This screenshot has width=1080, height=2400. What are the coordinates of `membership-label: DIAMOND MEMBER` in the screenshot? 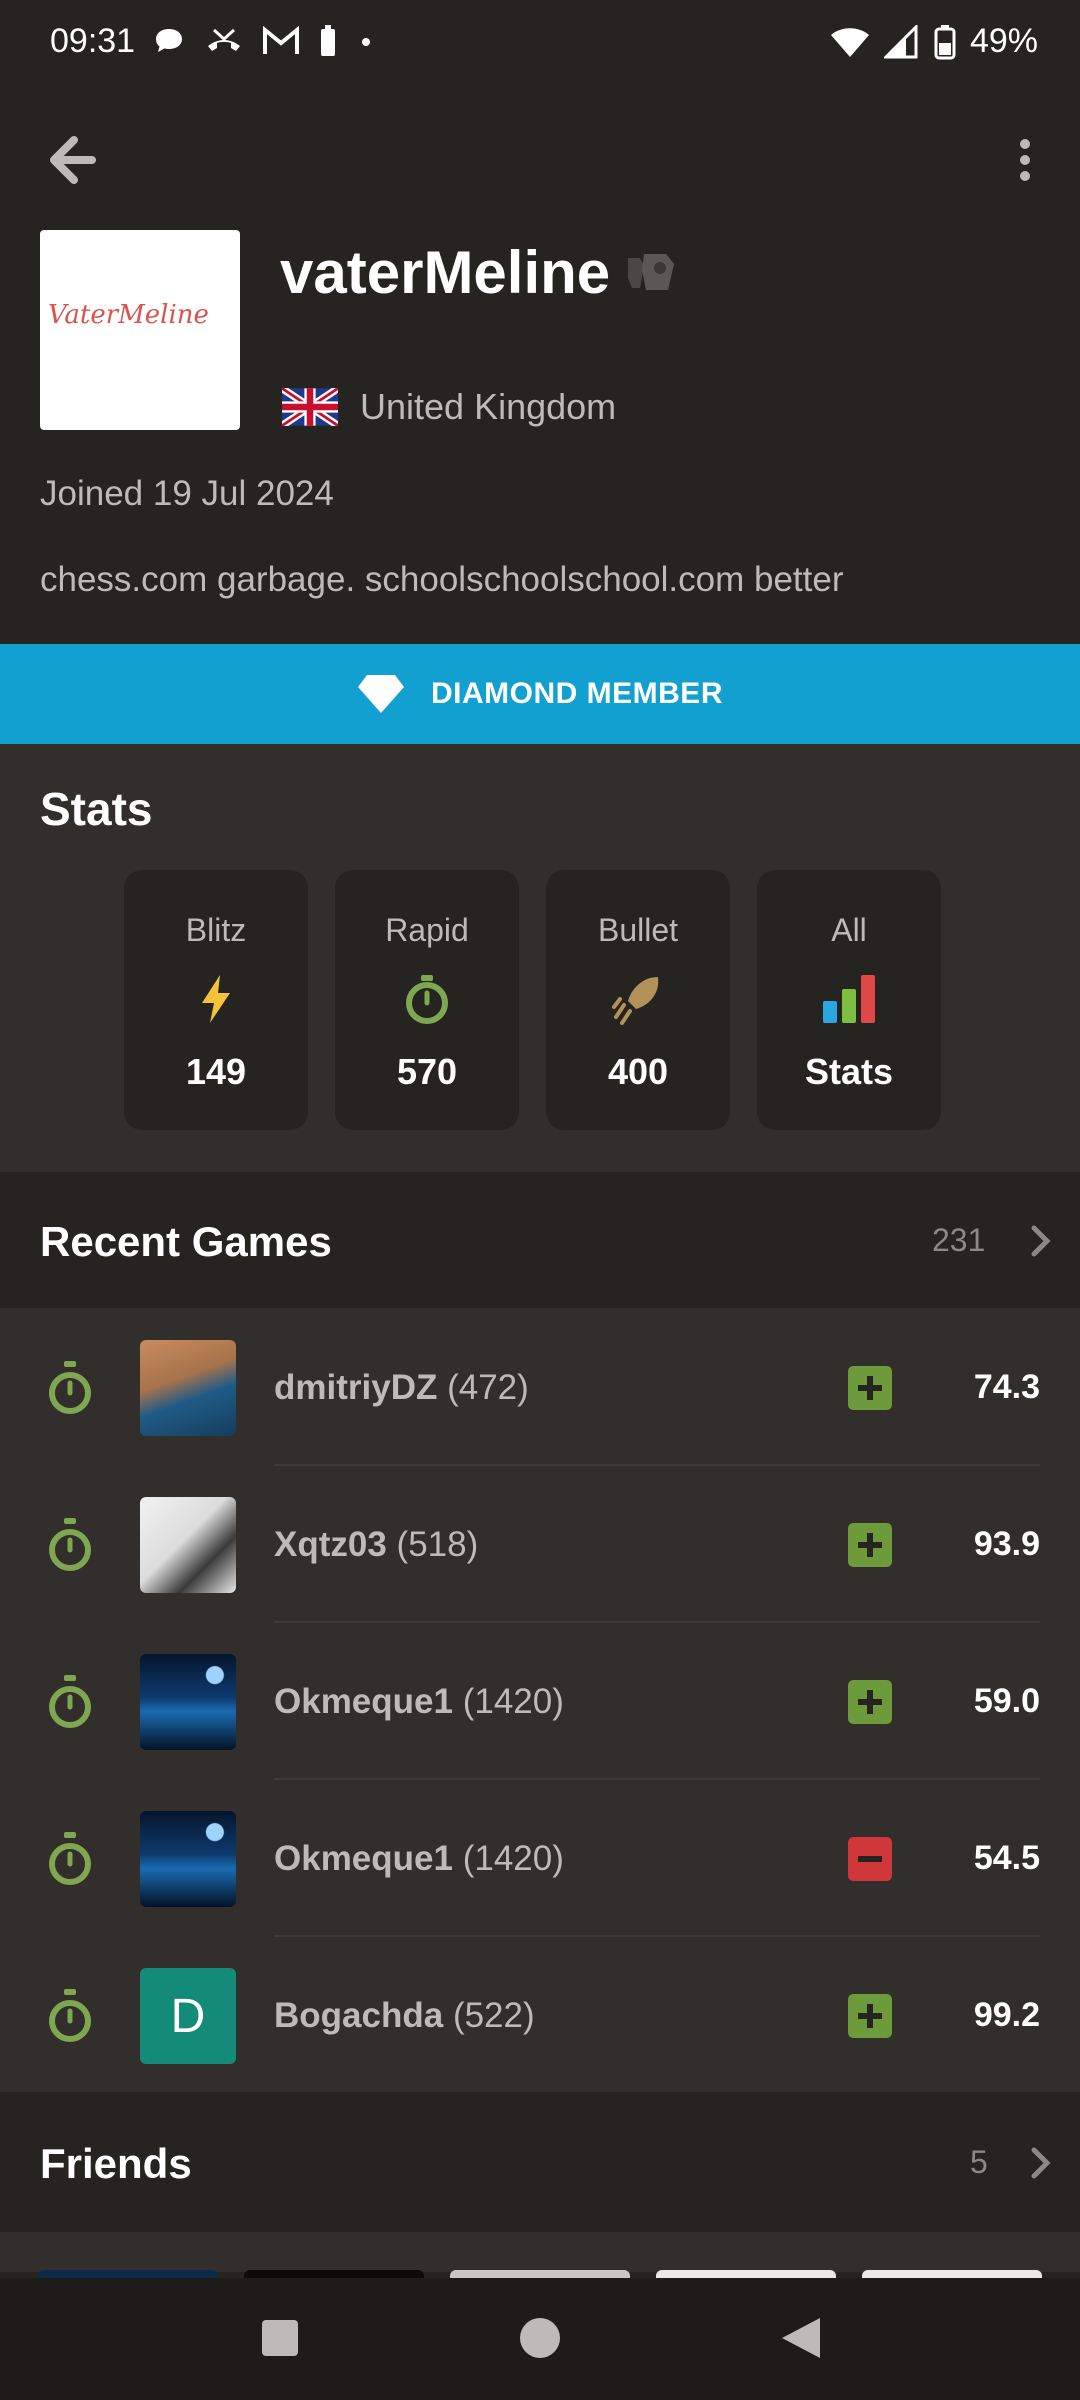 It's located at (577, 693).